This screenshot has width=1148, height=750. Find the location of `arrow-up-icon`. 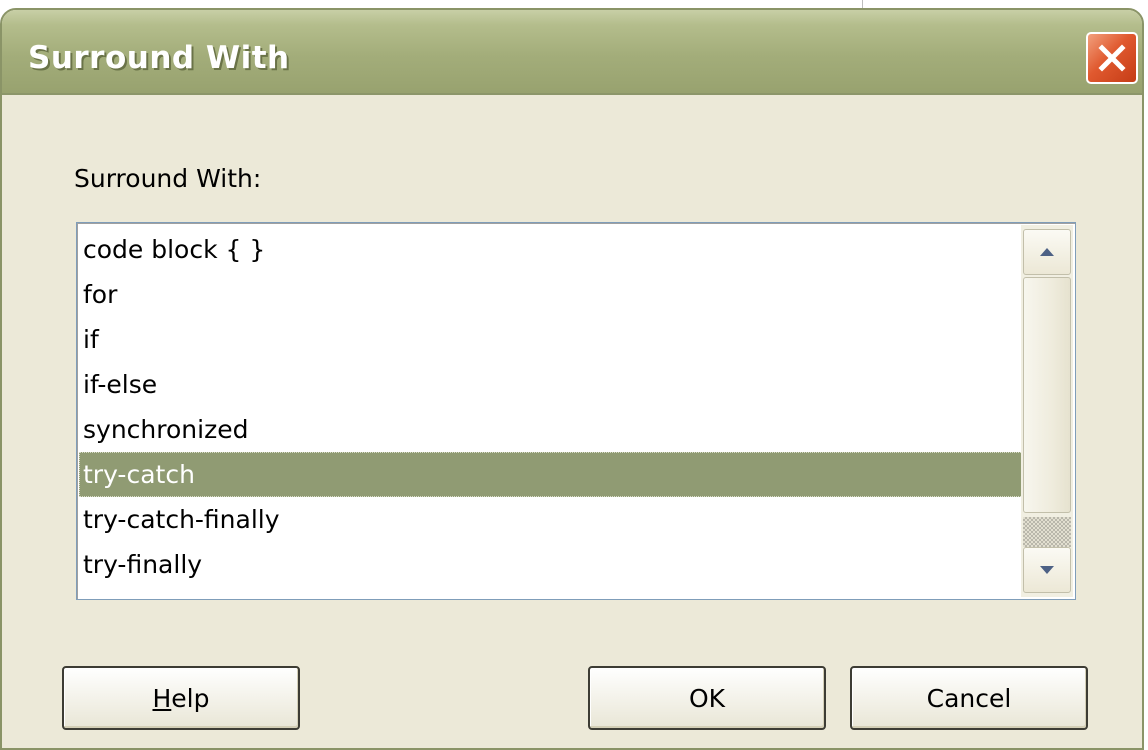

arrow-up-icon is located at coordinates (1047, 252).